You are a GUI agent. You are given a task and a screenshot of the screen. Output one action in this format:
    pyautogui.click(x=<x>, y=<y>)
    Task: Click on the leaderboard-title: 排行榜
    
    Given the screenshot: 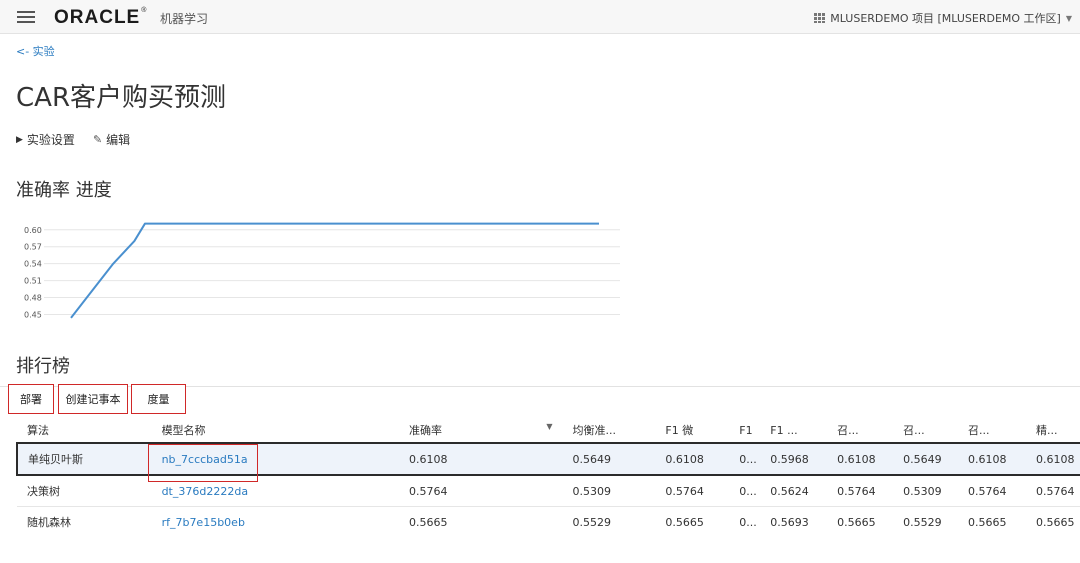 What is the action you would take?
    pyautogui.click(x=43, y=366)
    